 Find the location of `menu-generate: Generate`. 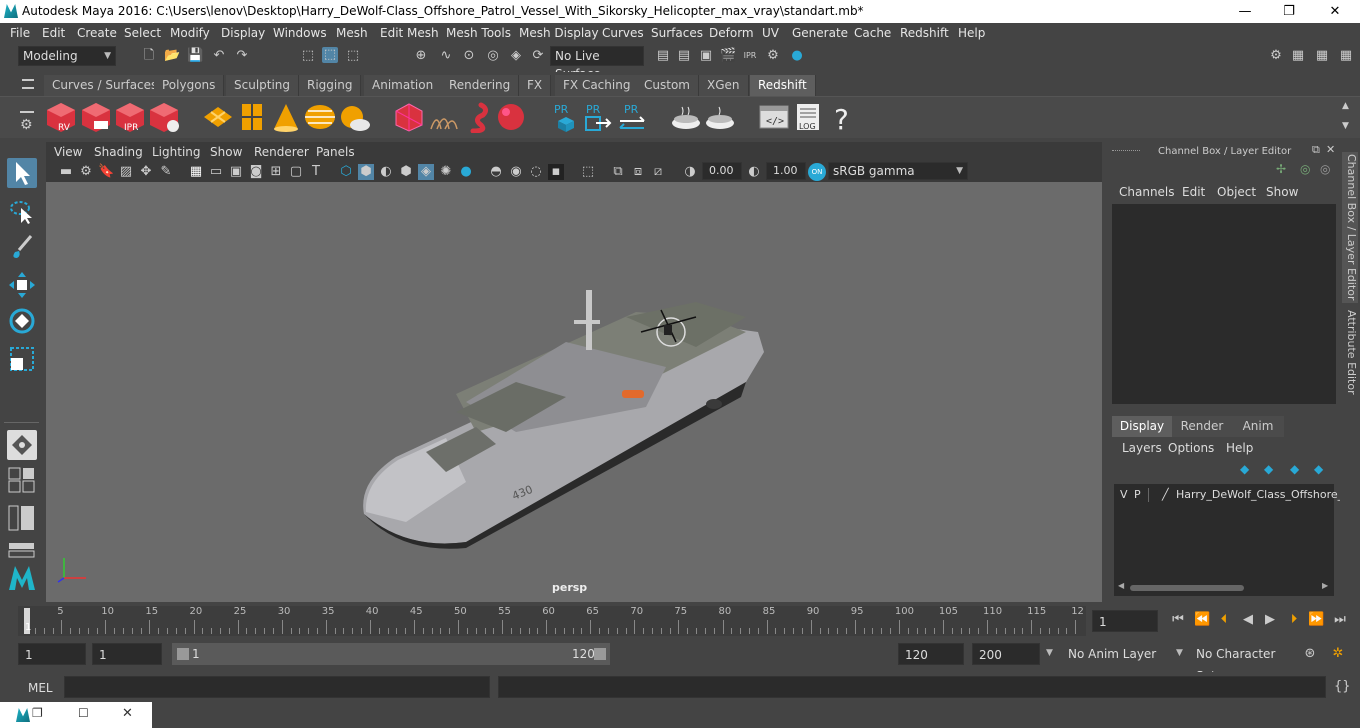

menu-generate: Generate is located at coordinates (820, 33).